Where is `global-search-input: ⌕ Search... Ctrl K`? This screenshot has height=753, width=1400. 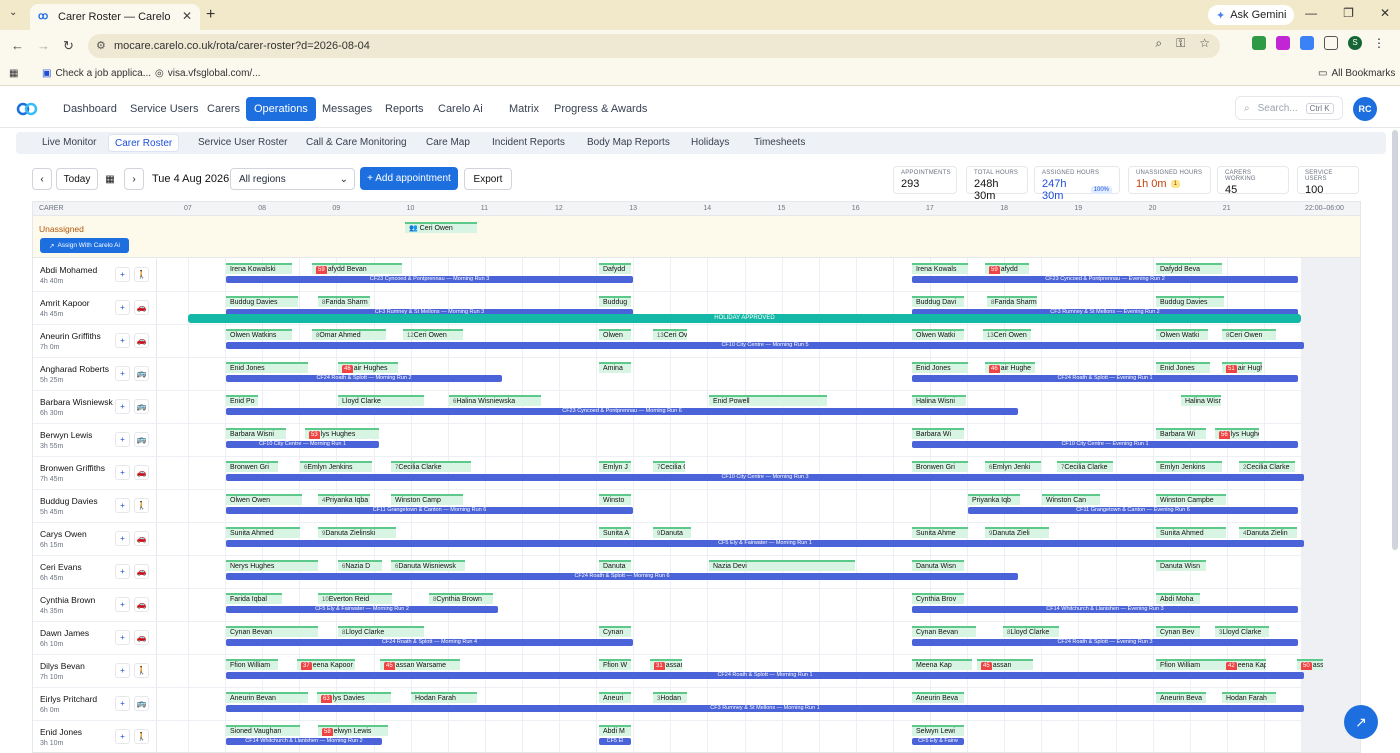 global-search-input: ⌕ Search... Ctrl K is located at coordinates (1289, 108).